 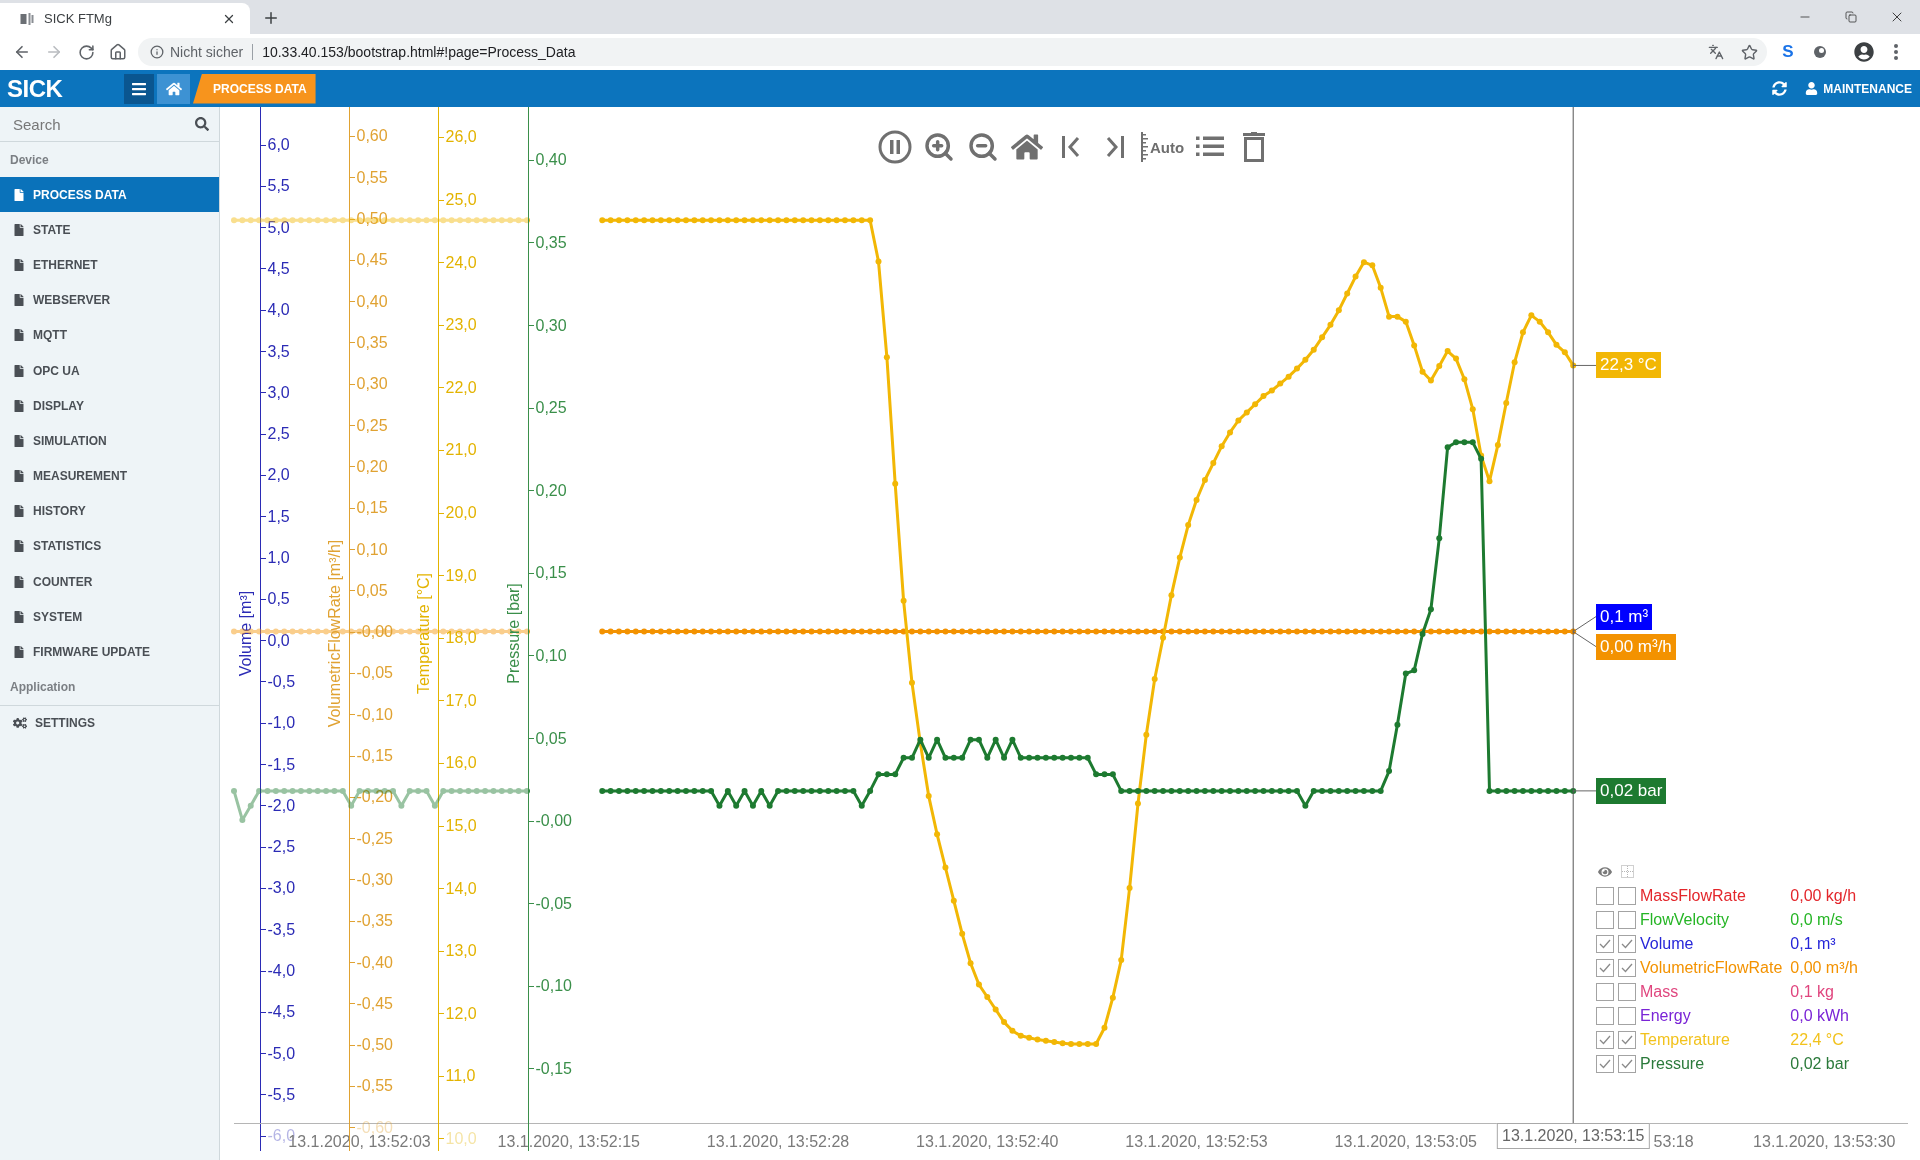 I want to click on tick-label: -0,20, so click(x=374, y=797).